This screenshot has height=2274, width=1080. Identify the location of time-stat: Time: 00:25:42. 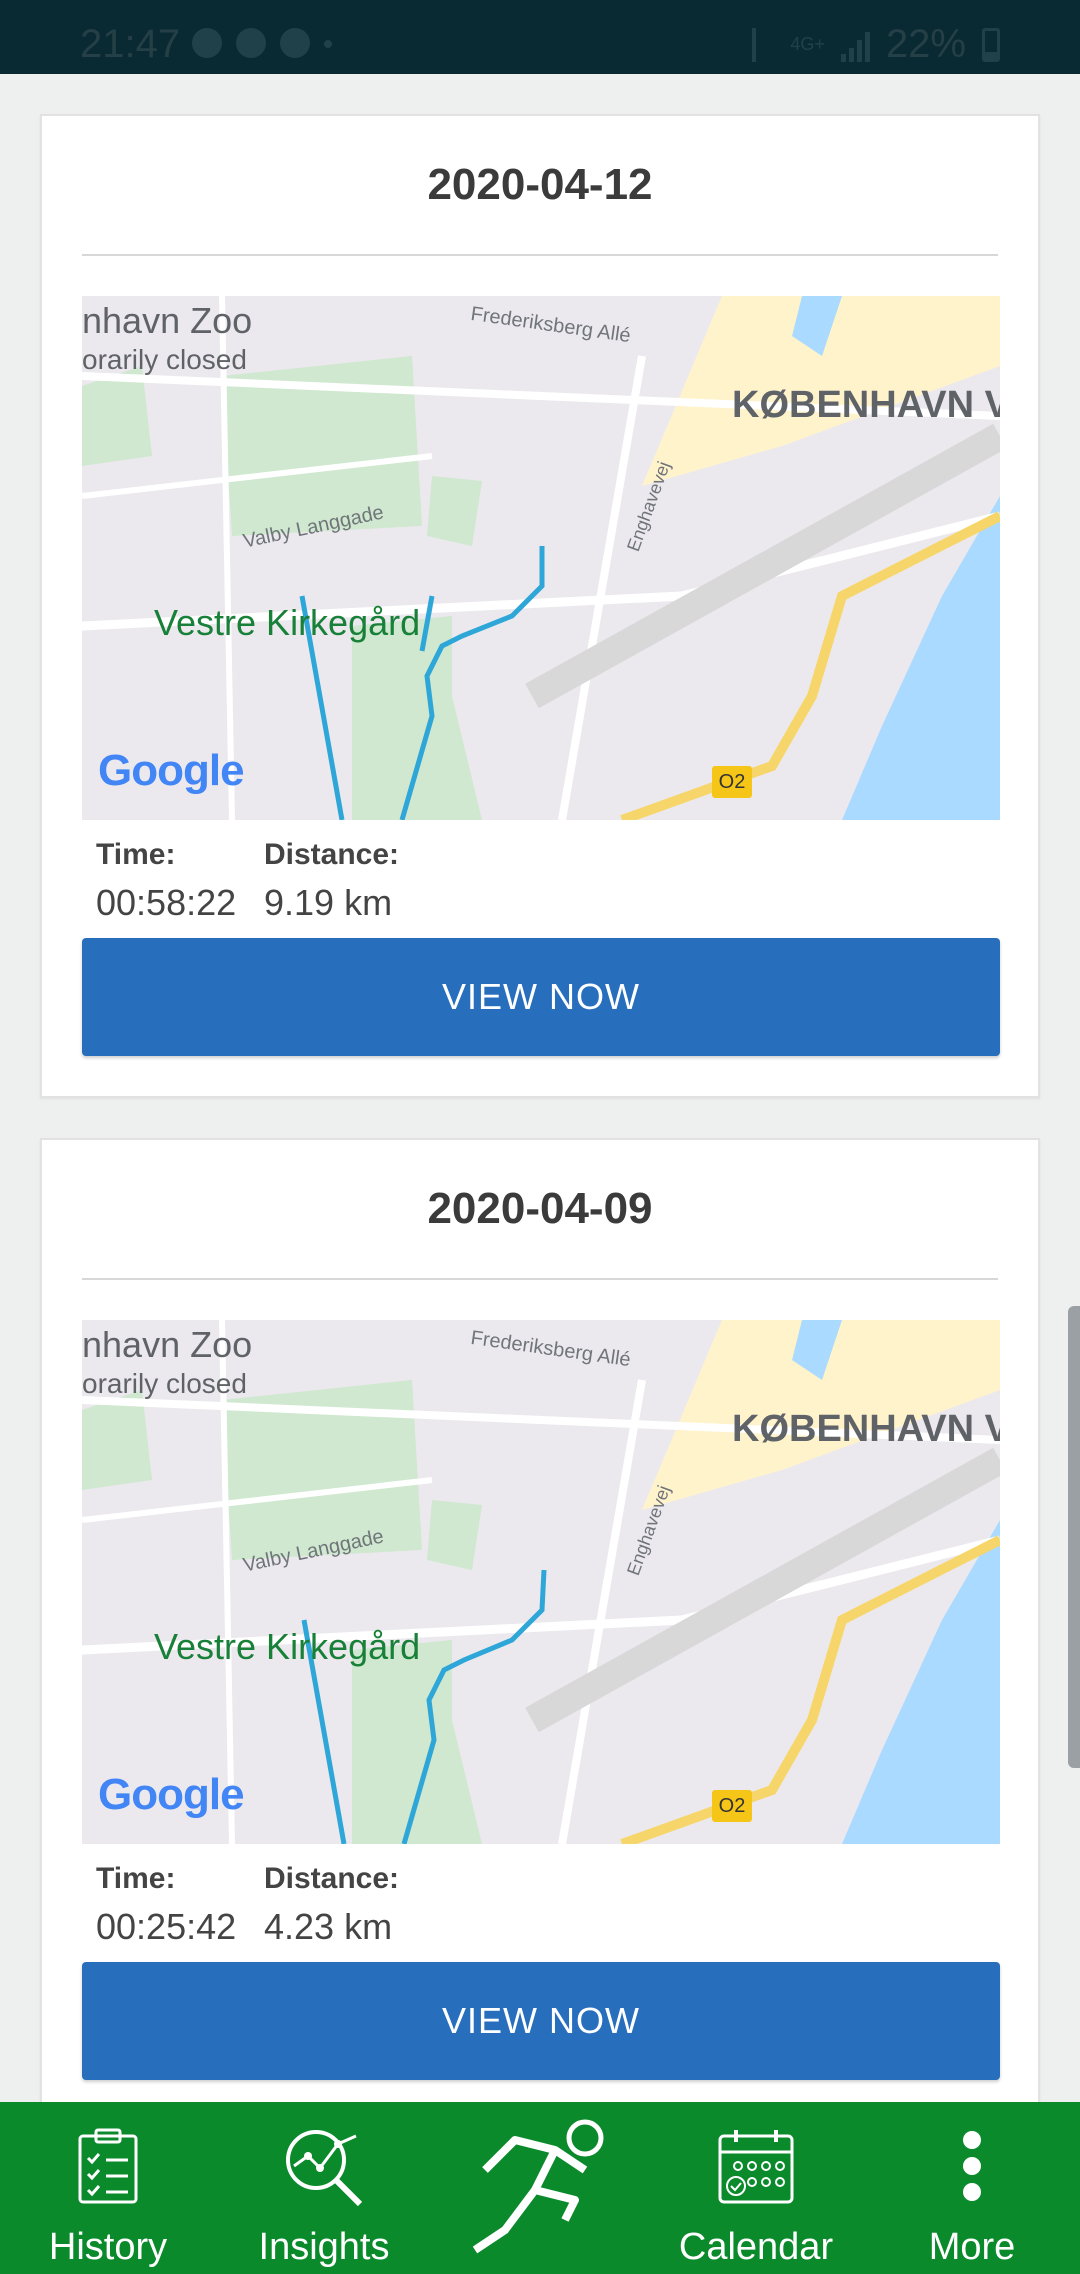
(166, 1905).